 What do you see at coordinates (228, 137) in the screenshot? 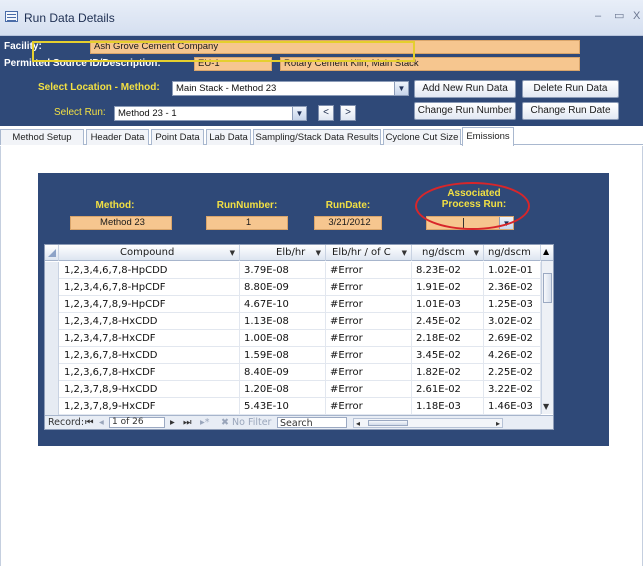
I see `tab-lab-data: Lab Data` at bounding box center [228, 137].